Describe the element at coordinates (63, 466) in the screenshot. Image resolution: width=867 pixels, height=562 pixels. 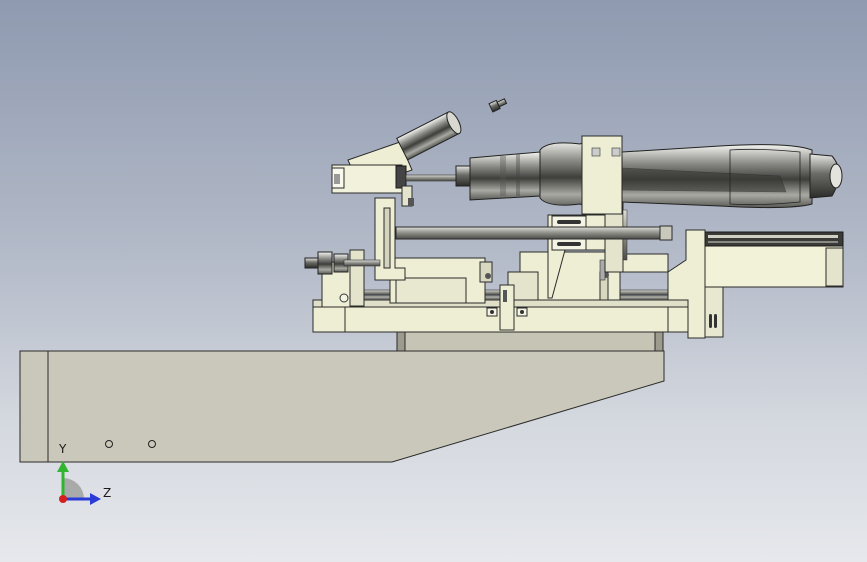
I see `y-axis-arrowhead` at that location.